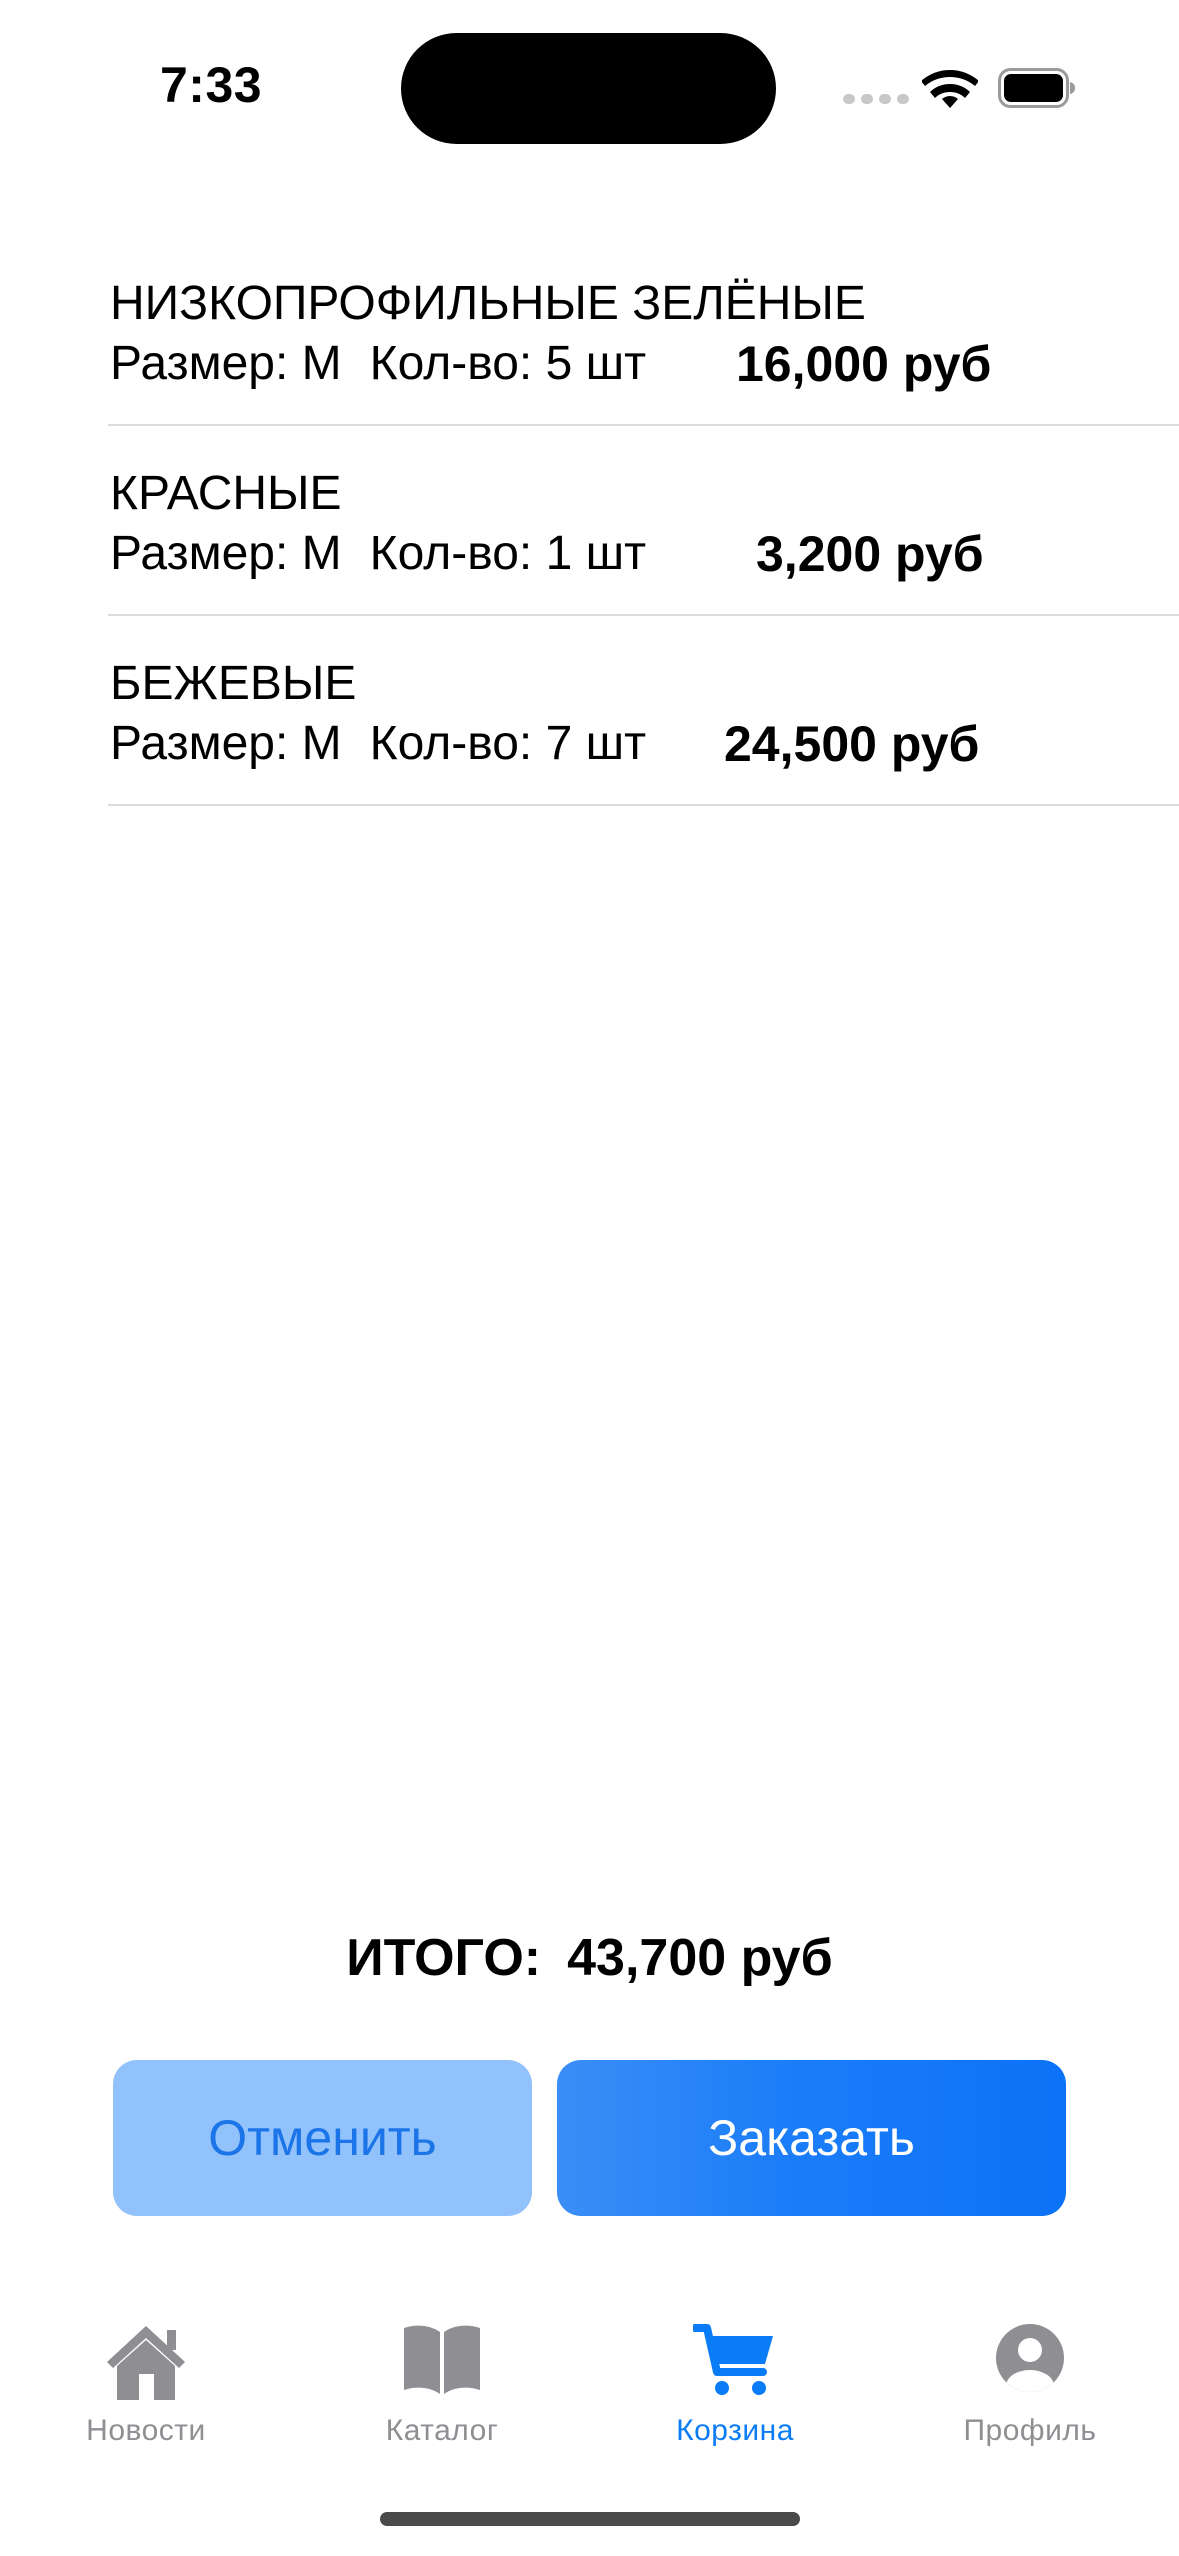 The image size is (1179, 2556). I want to click on tab-bar: Новости Каталог Корзина Профиль, so click(589, 2385).